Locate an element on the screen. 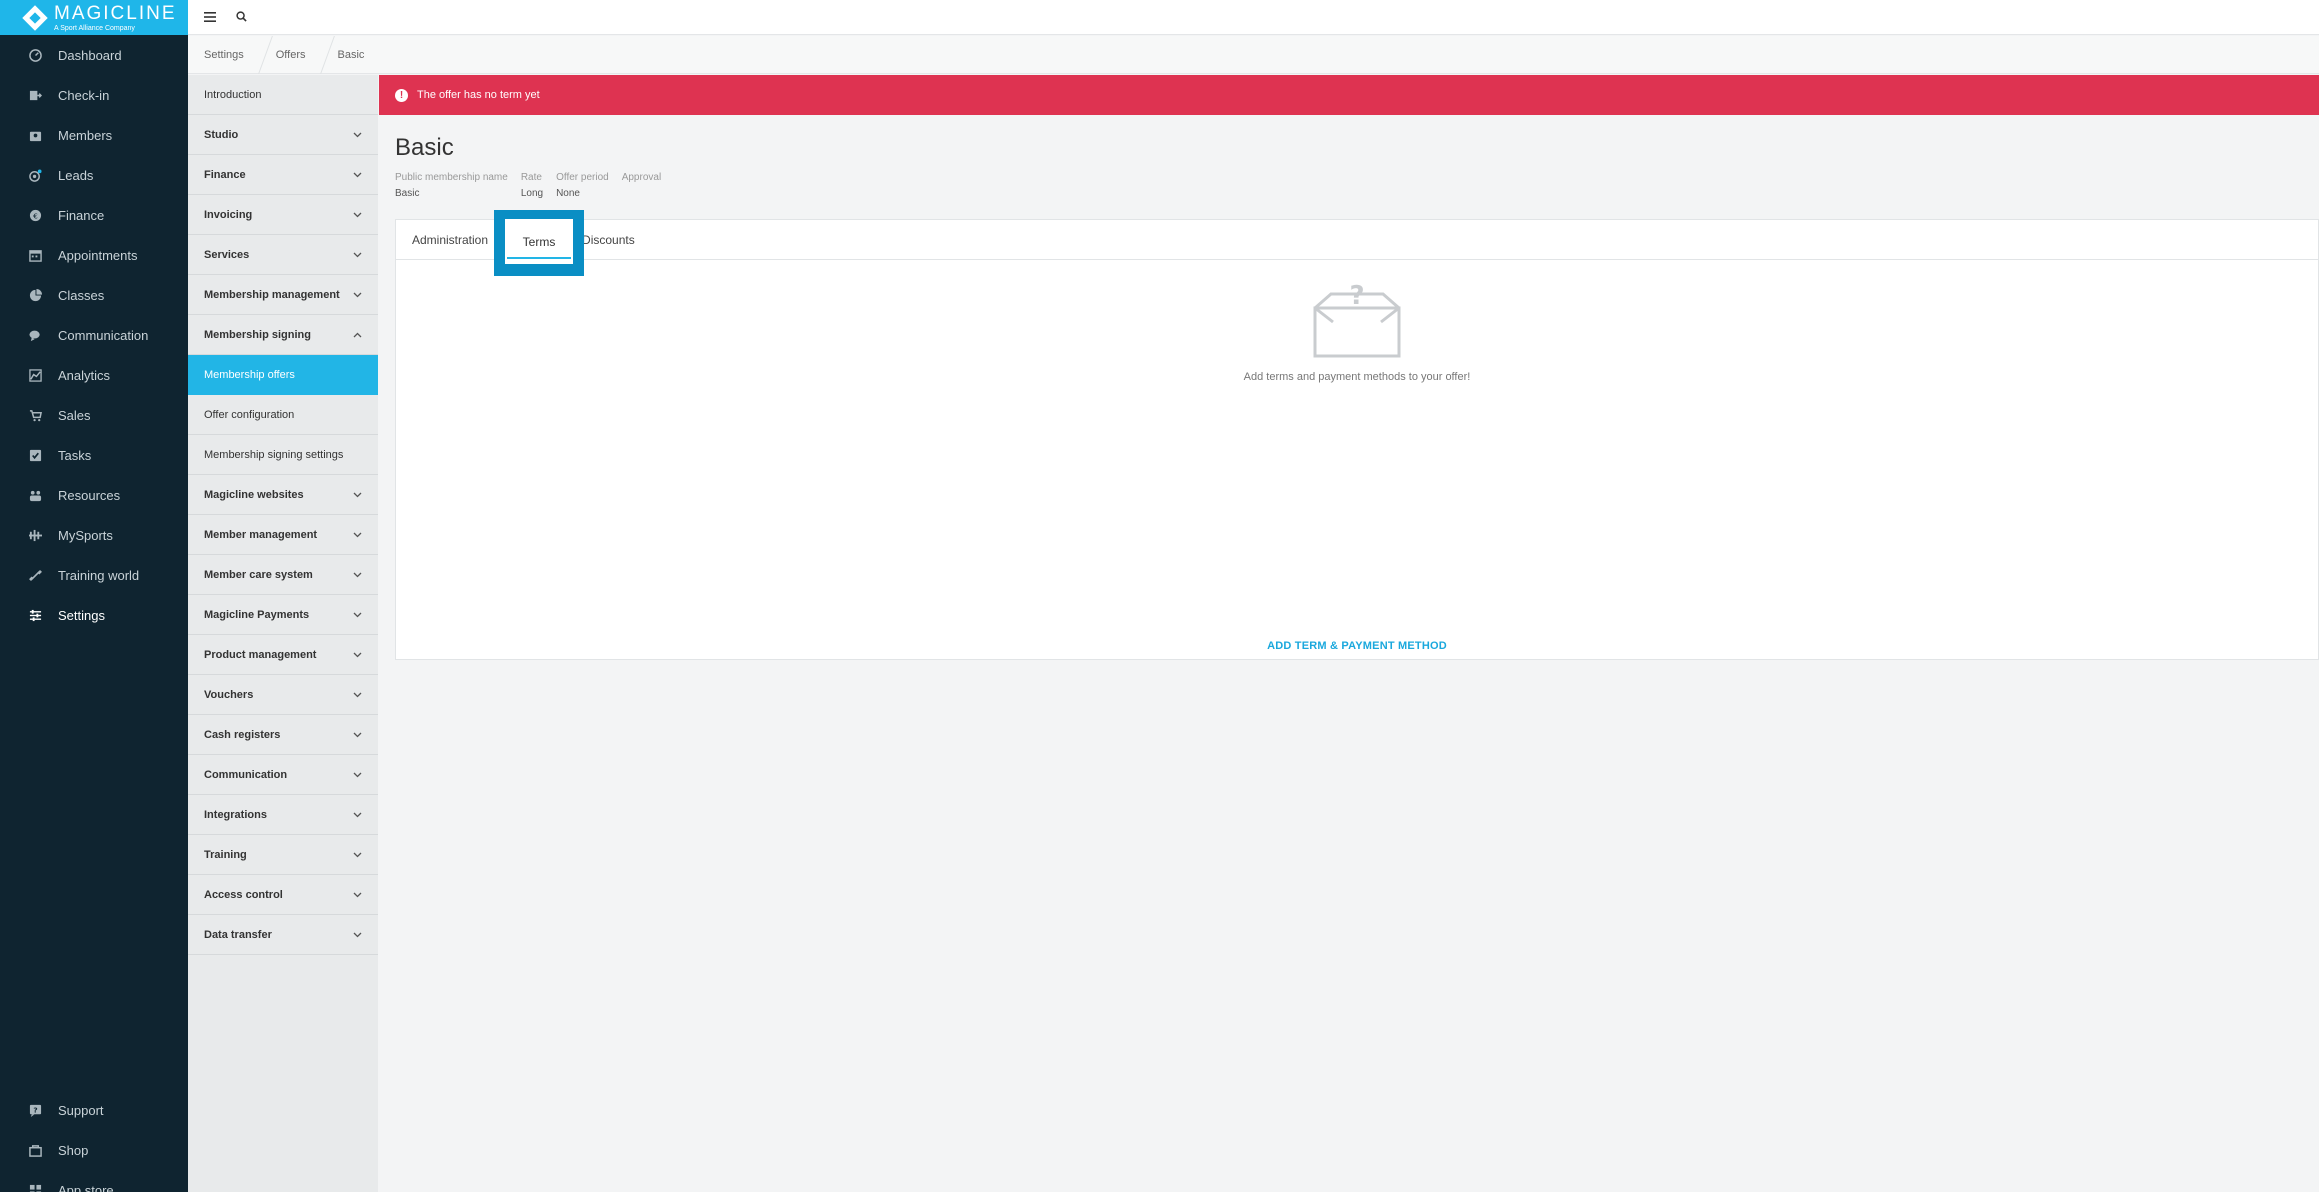 This screenshot has height=1192, width=2319. sidebar-item-communication: Communication is located at coordinates (94, 335).